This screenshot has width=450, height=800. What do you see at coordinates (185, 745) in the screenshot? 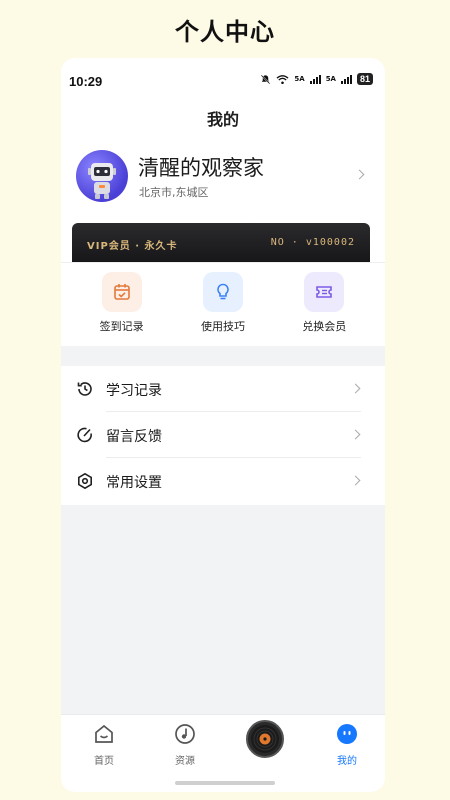
I see `tab-resources: 资源` at bounding box center [185, 745].